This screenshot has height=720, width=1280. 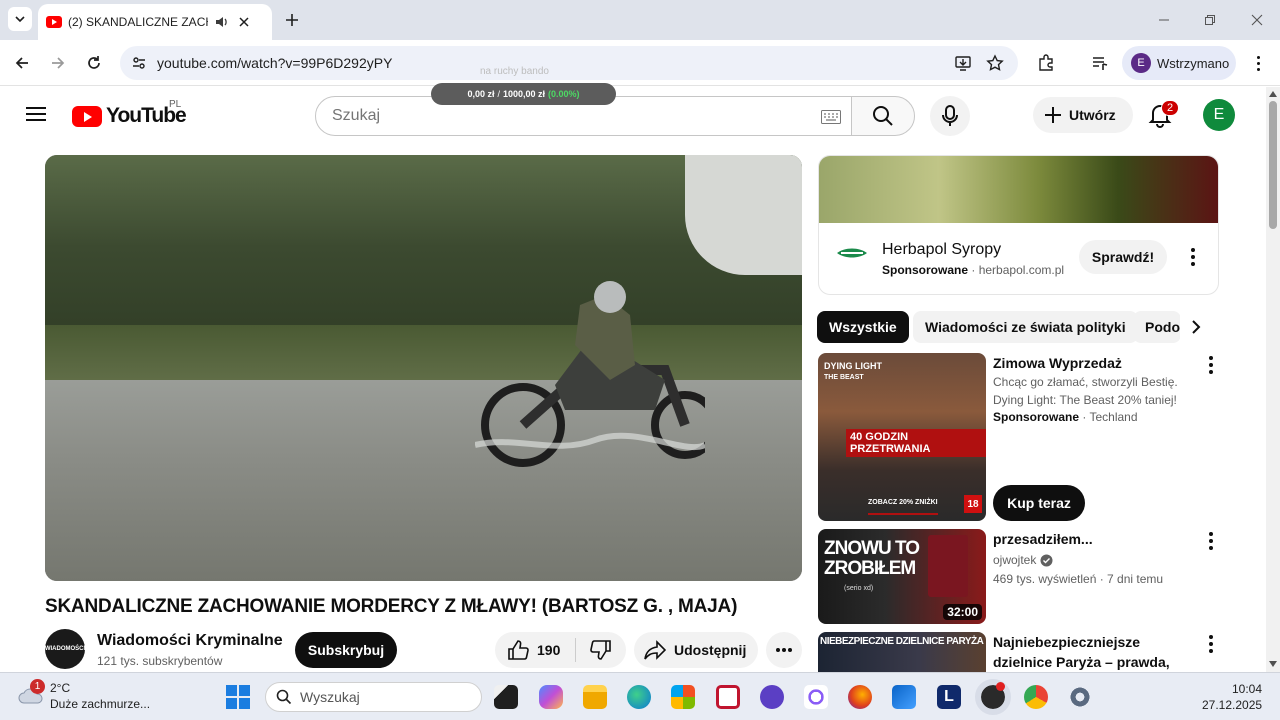 What do you see at coordinates (590, 374) in the screenshot?
I see `motorcycle-rider-image` at bounding box center [590, 374].